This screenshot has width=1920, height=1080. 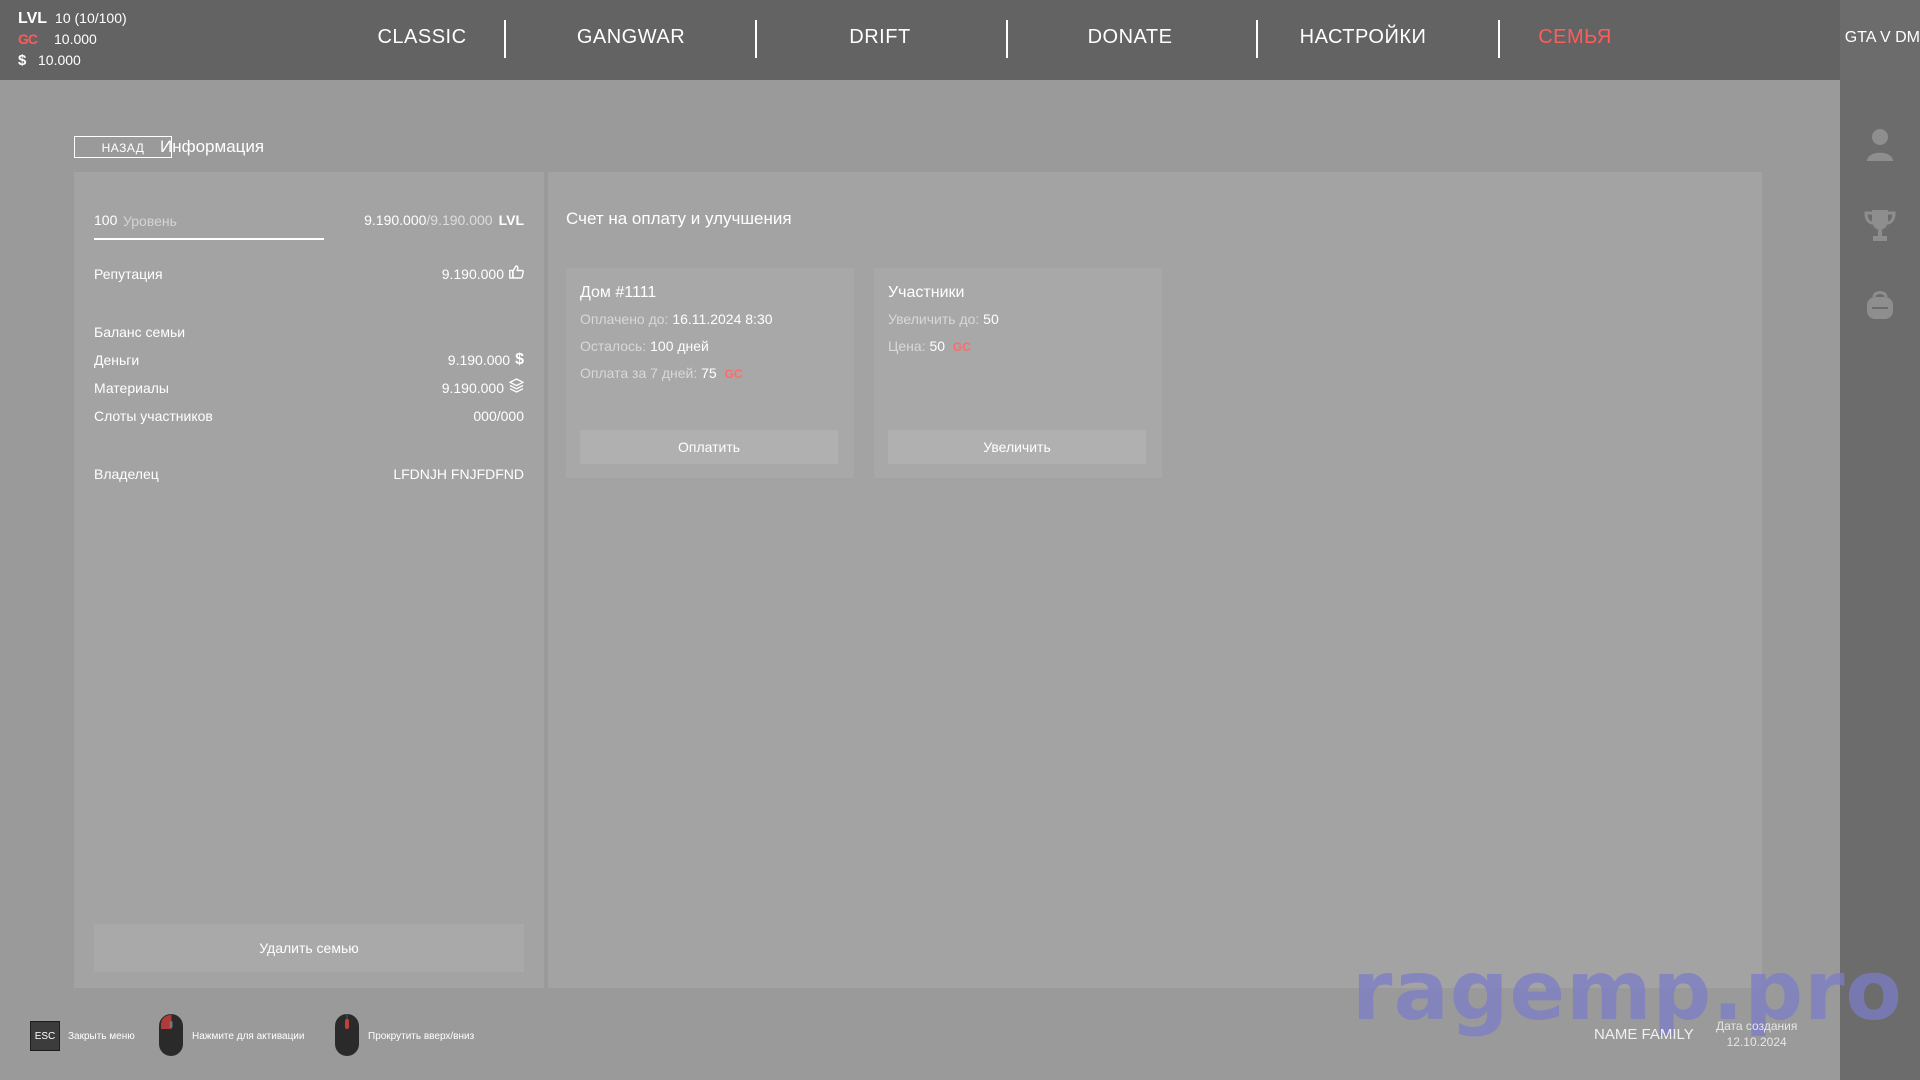 What do you see at coordinates (516, 274) in the screenshot?
I see `thumbs-up-icon` at bounding box center [516, 274].